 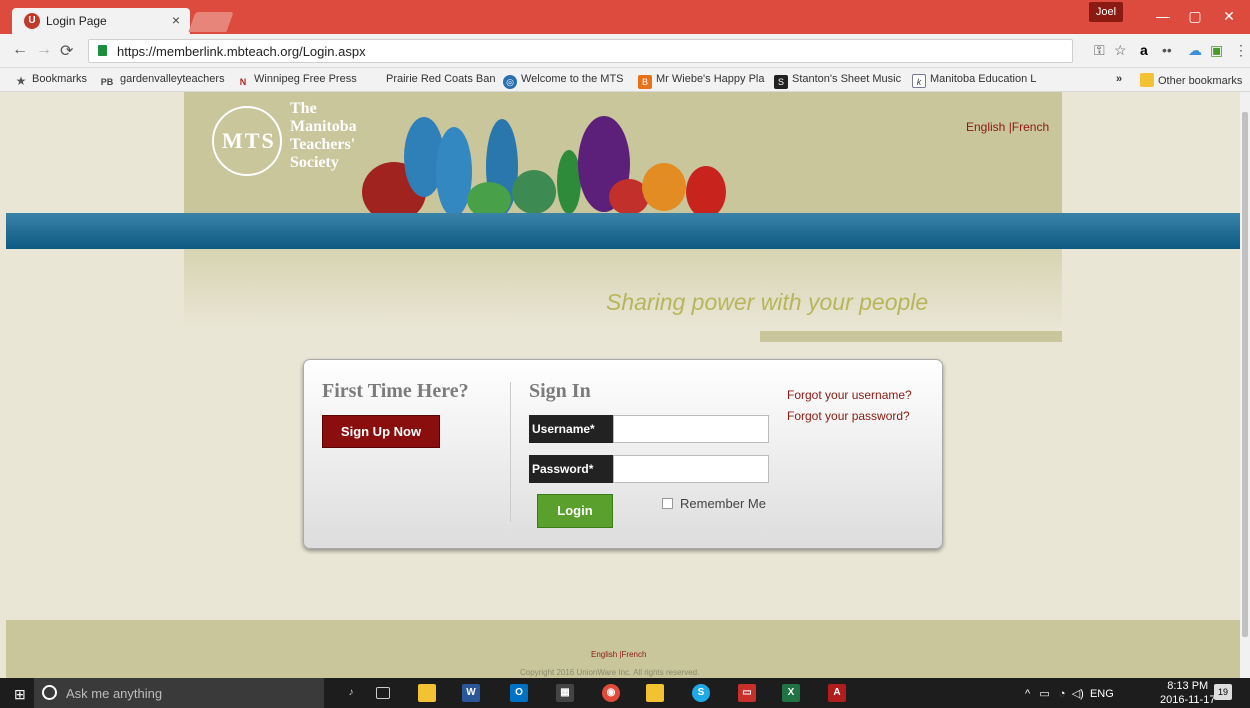 I want to click on forgot-password-link: Forgot your password?, so click(x=848, y=416).